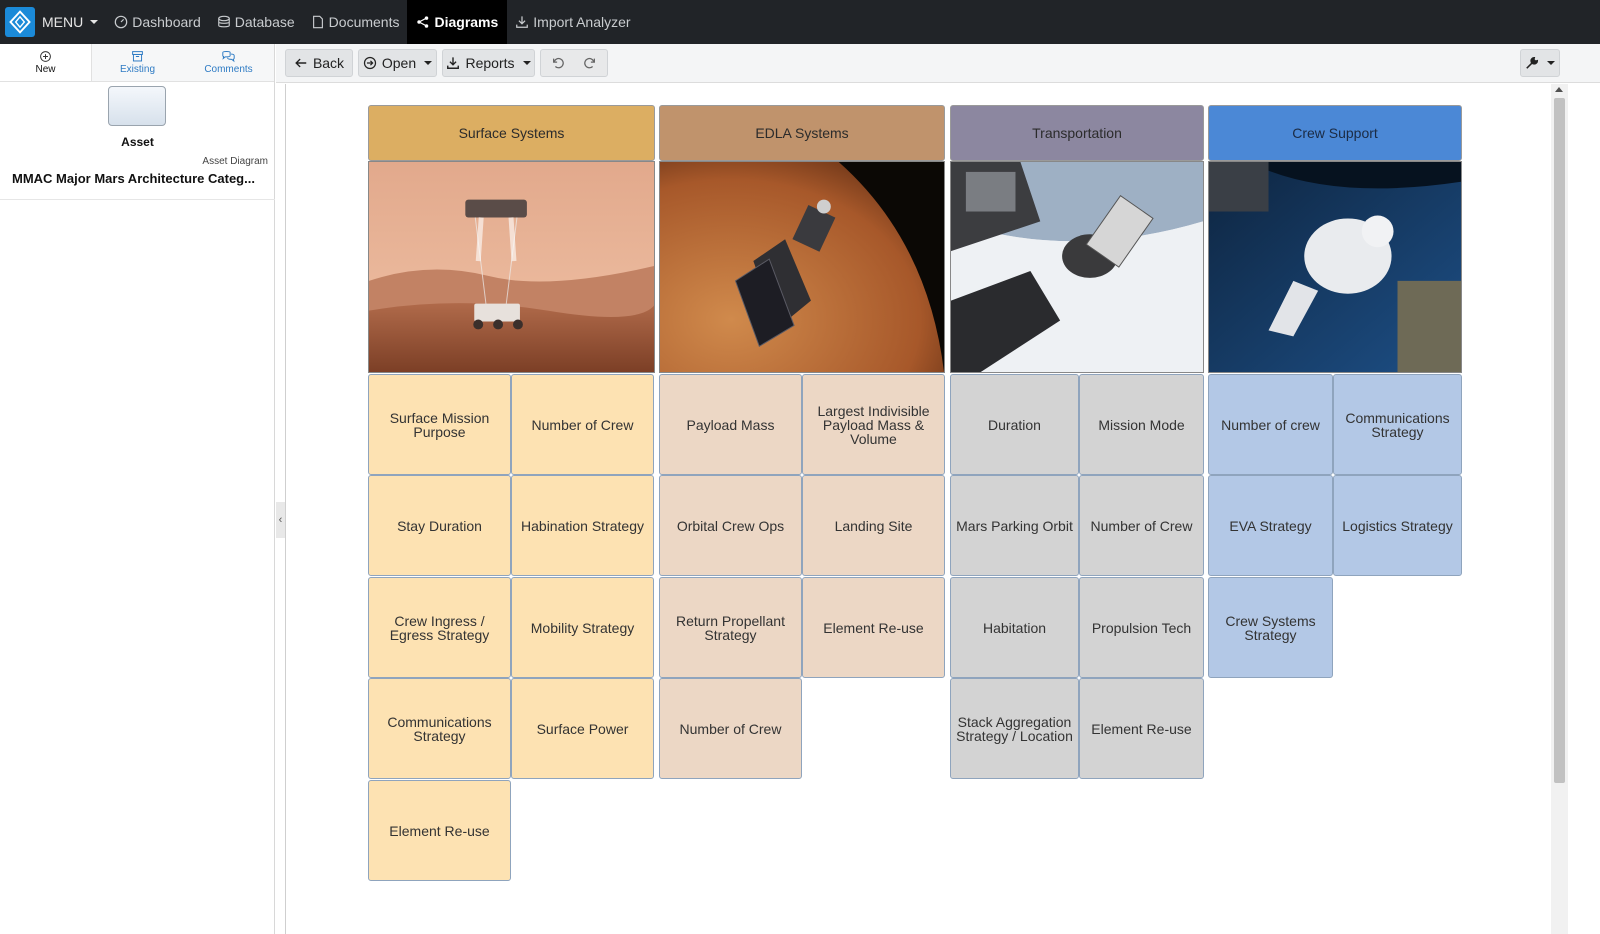 The width and height of the screenshot is (1600, 934). I want to click on spacecraft-earth-photo, so click(1077, 267).